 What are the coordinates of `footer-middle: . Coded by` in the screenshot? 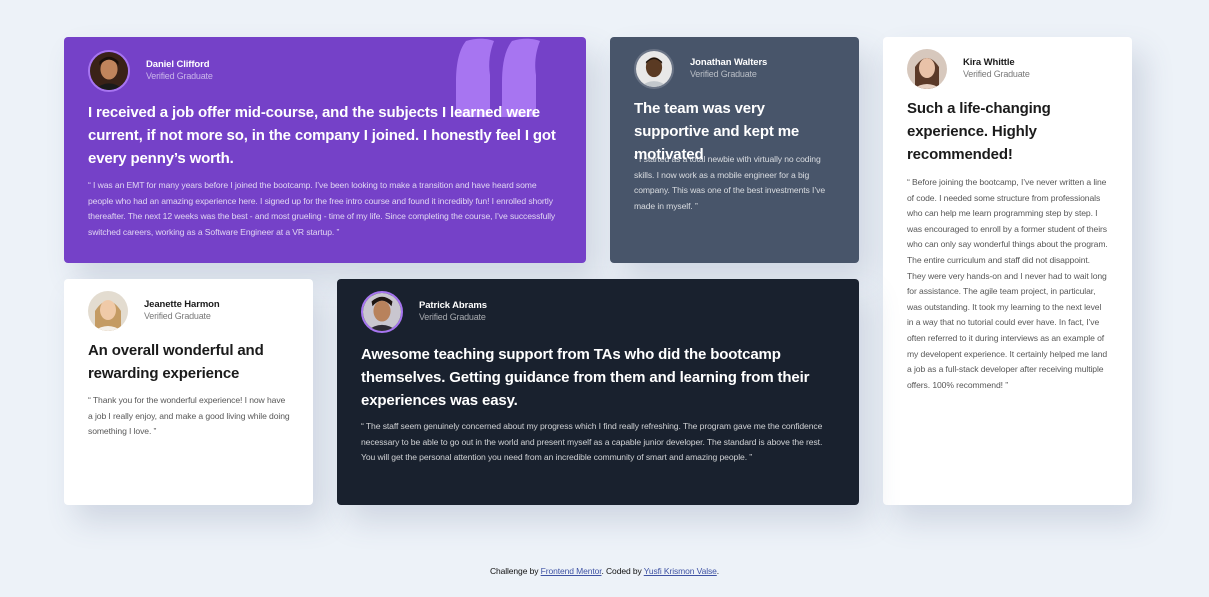 It's located at (622, 571).